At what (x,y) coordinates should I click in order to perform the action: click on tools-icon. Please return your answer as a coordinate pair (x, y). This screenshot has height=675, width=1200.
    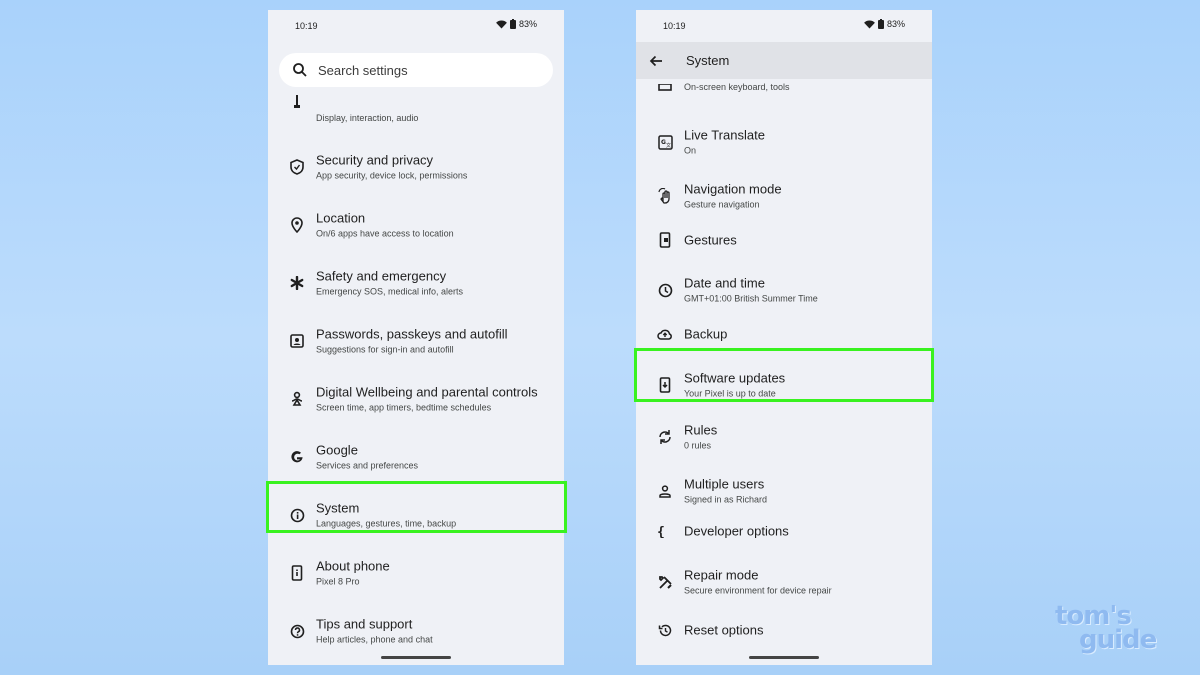
    Looking at the image, I should click on (665, 582).